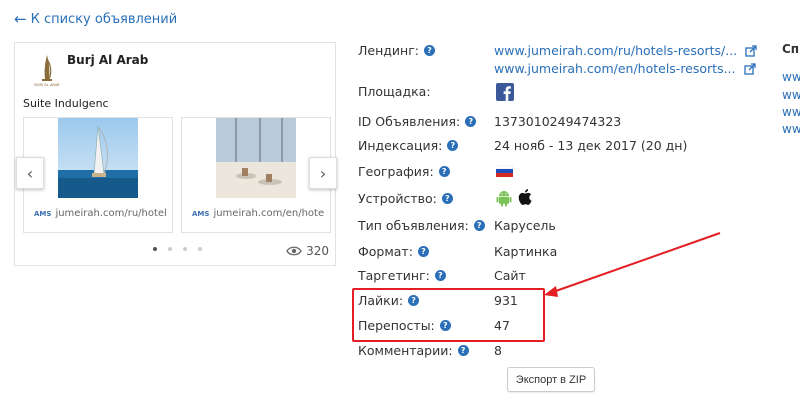 The image size is (800, 403). I want to click on right-column-title: Сп, so click(791, 49).